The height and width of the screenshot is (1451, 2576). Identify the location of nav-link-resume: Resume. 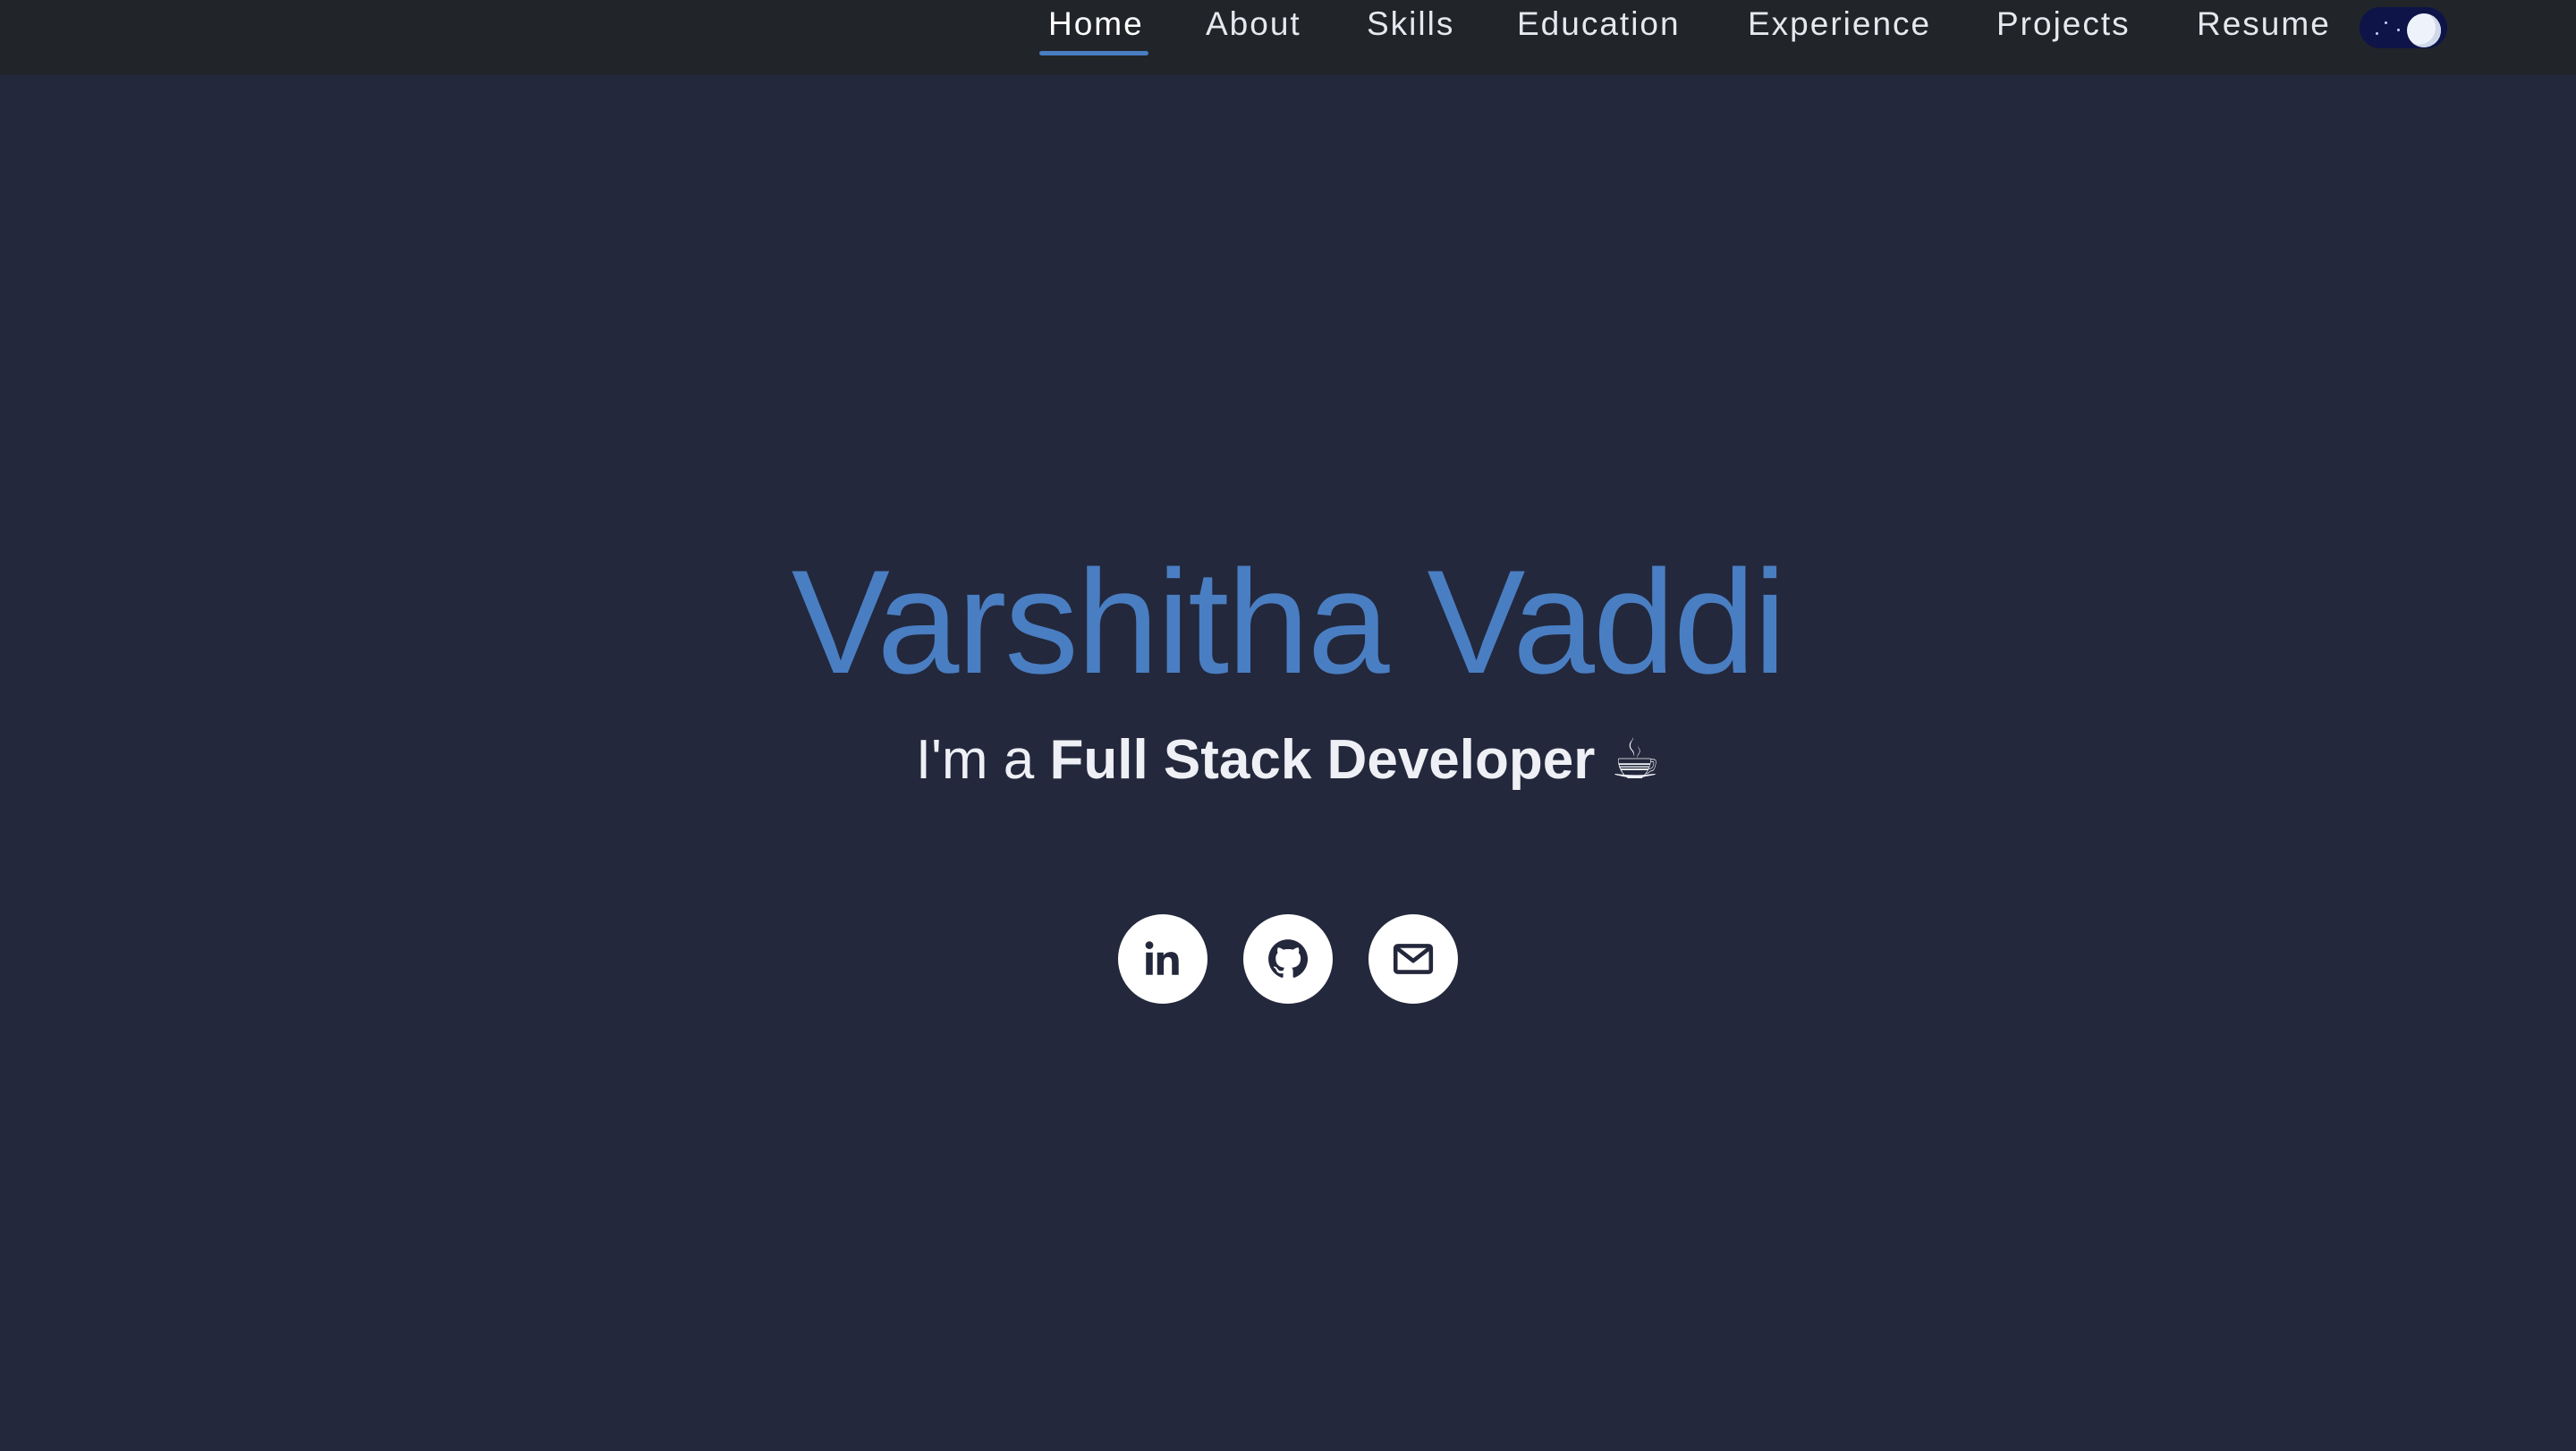
(2264, 25).